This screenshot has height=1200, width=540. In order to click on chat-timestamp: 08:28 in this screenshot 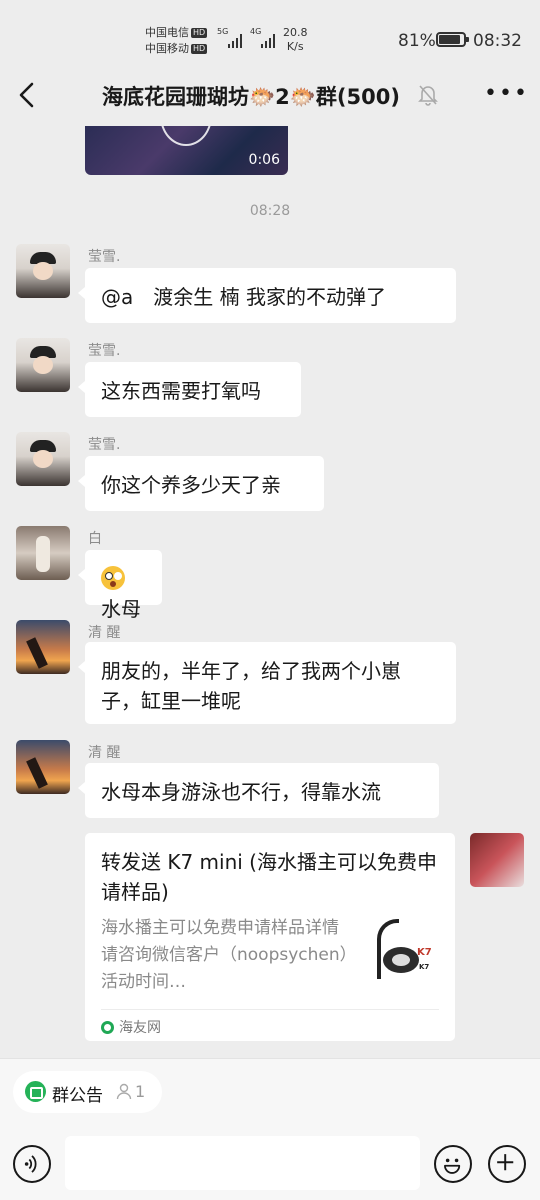, I will do `click(270, 211)`.